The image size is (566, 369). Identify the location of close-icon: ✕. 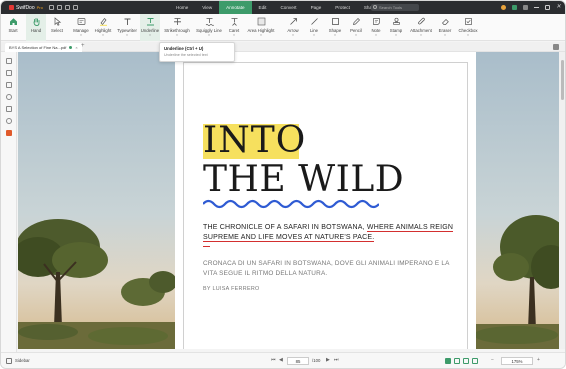
(558, 7).